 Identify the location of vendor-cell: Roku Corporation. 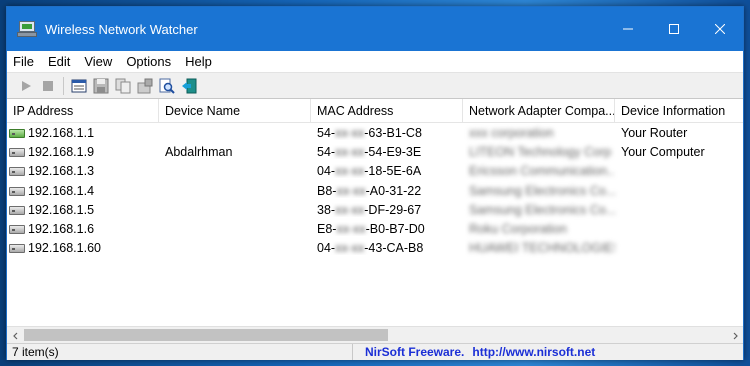
(518, 229).